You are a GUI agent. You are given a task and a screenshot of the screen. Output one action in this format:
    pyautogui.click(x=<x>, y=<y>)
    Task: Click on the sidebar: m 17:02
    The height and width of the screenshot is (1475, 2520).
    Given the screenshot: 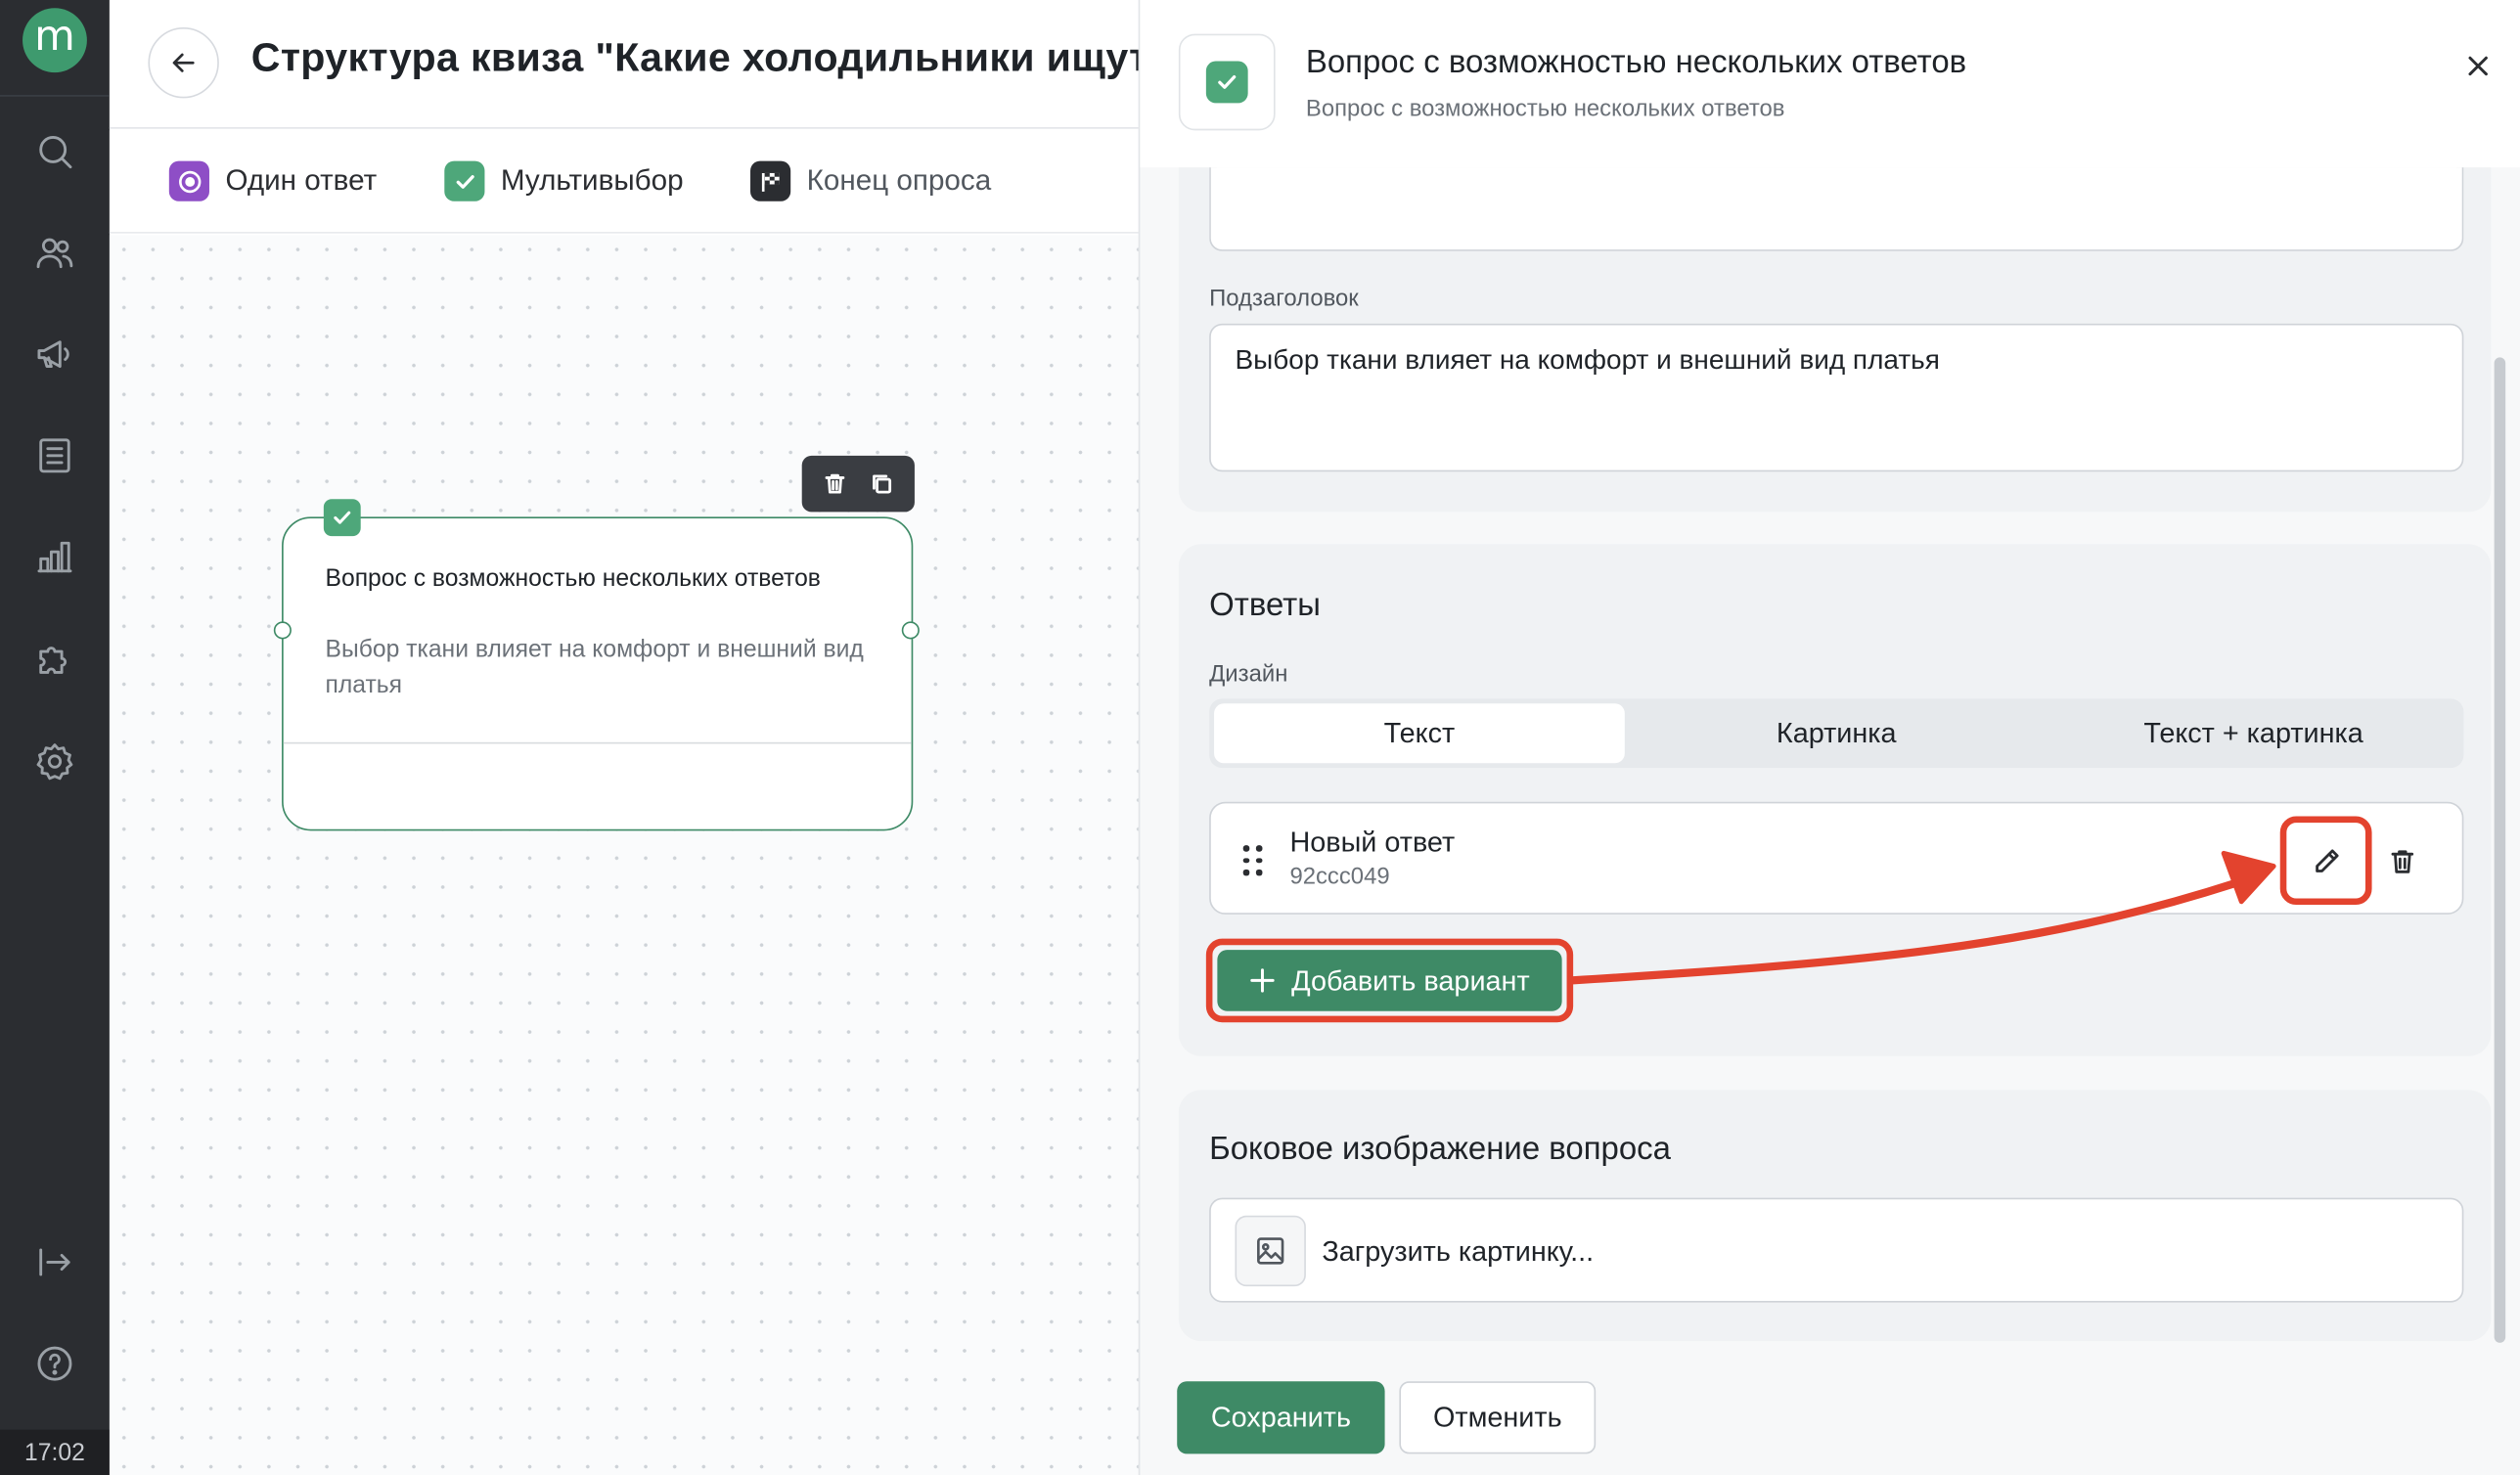 What is the action you would take?
    pyautogui.click(x=55, y=738)
    